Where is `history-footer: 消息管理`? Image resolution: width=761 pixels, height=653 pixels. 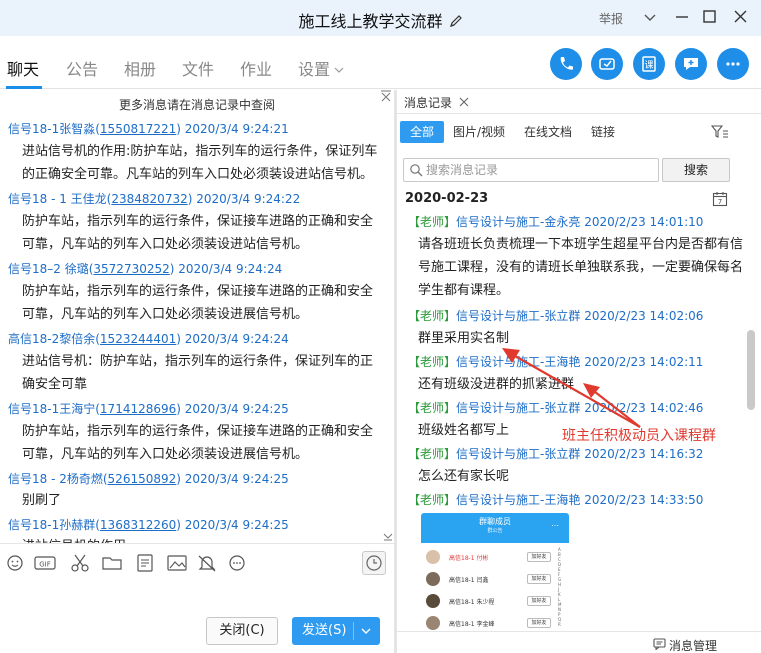 history-footer: 消息管理 is located at coordinates (579, 642).